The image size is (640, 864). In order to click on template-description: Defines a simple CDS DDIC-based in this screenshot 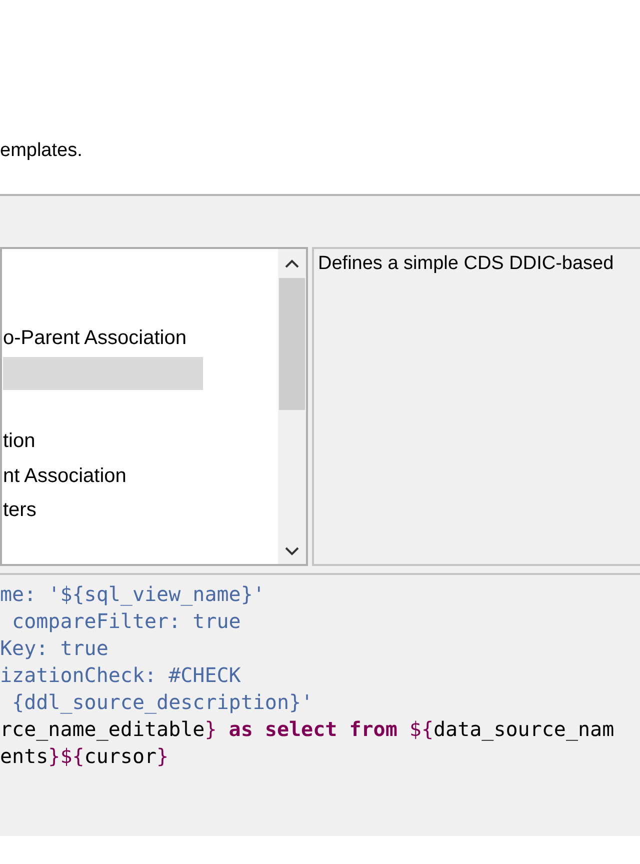, I will do `click(466, 263)`.